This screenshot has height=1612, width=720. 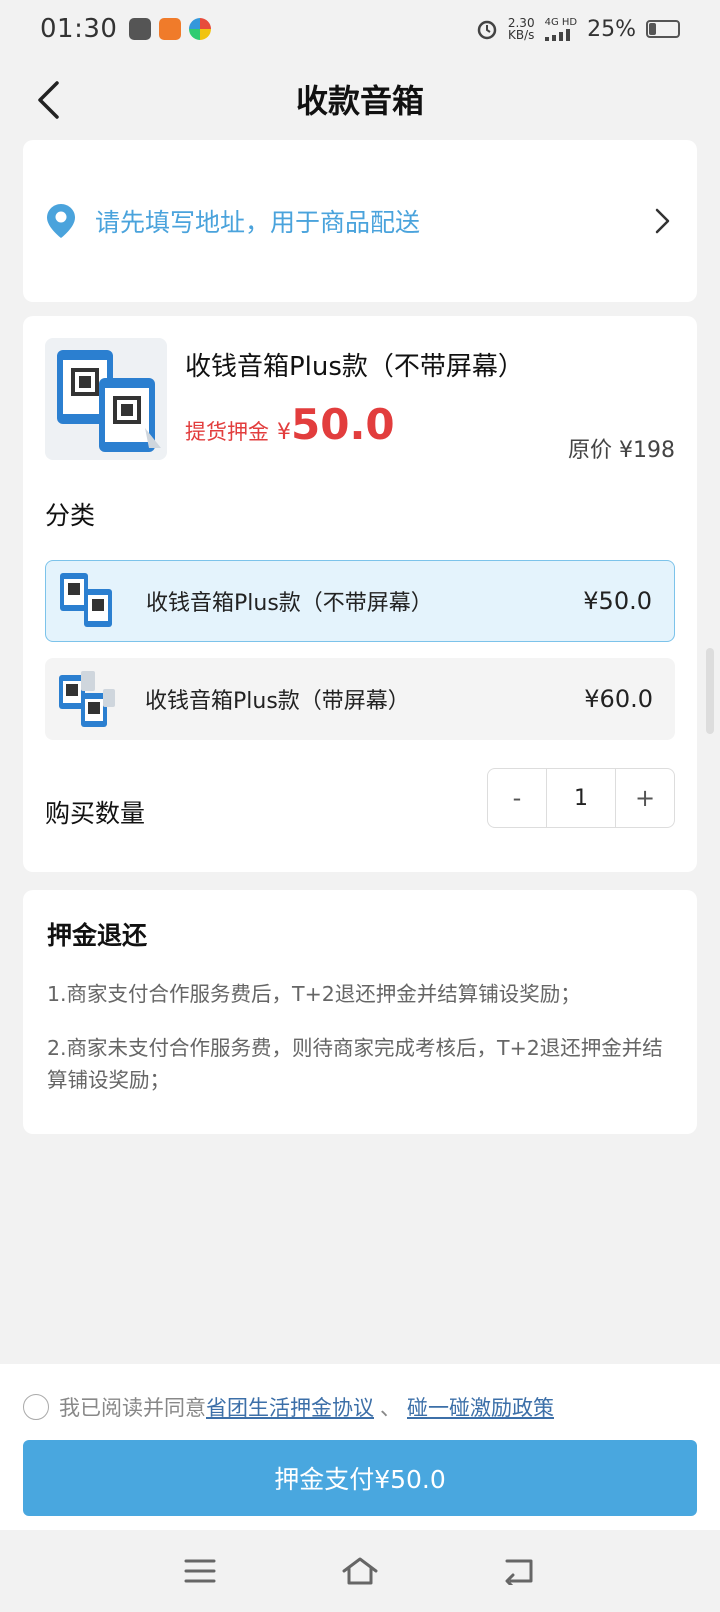 What do you see at coordinates (354, 367) in the screenshot?
I see `product-name: 收钱音箱Plus款（不带屏幕）` at bounding box center [354, 367].